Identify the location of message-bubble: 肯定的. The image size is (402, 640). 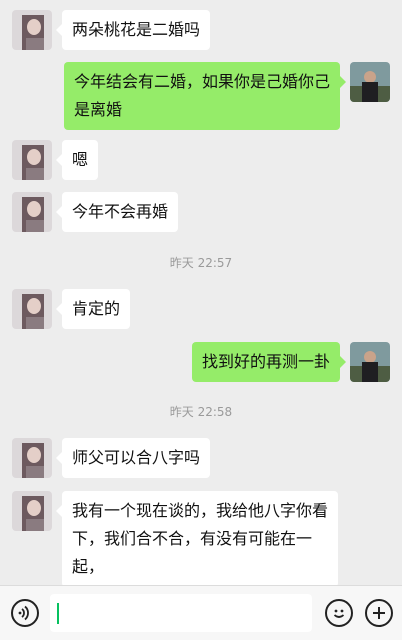
(93, 309).